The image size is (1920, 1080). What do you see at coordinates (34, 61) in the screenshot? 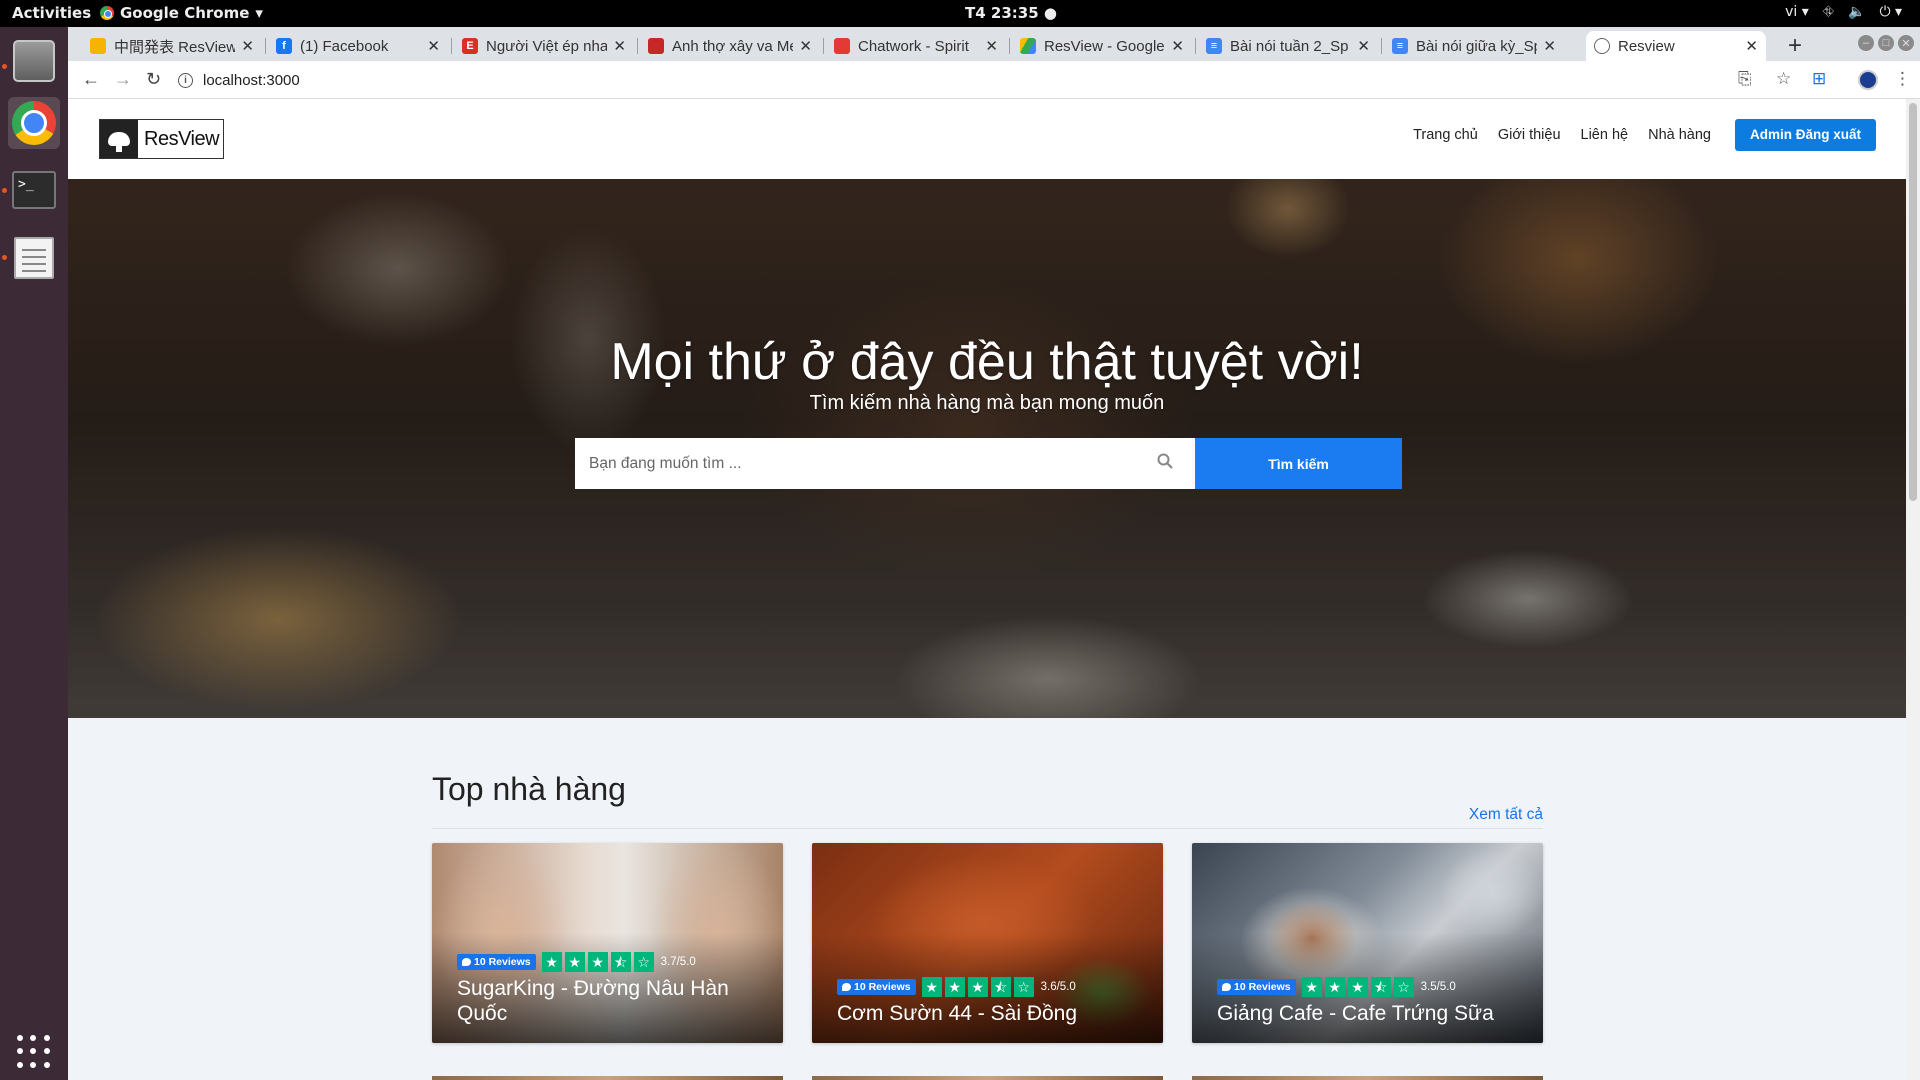
I see `files-launcher` at bounding box center [34, 61].